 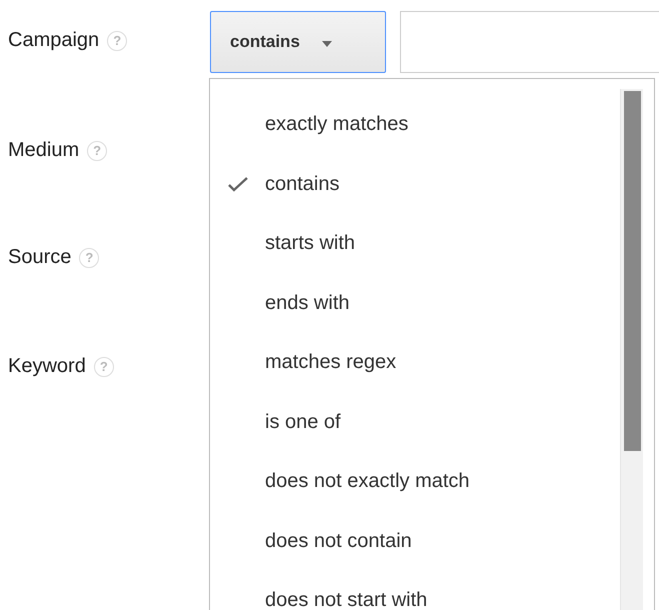 What do you see at coordinates (44, 150) in the screenshot?
I see `field-label: Medium` at bounding box center [44, 150].